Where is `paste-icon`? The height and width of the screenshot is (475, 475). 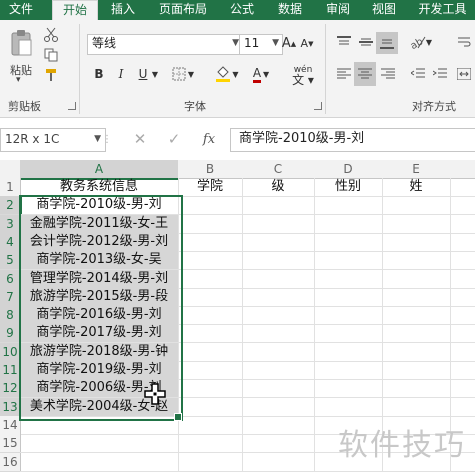 paste-icon is located at coordinates (21, 43).